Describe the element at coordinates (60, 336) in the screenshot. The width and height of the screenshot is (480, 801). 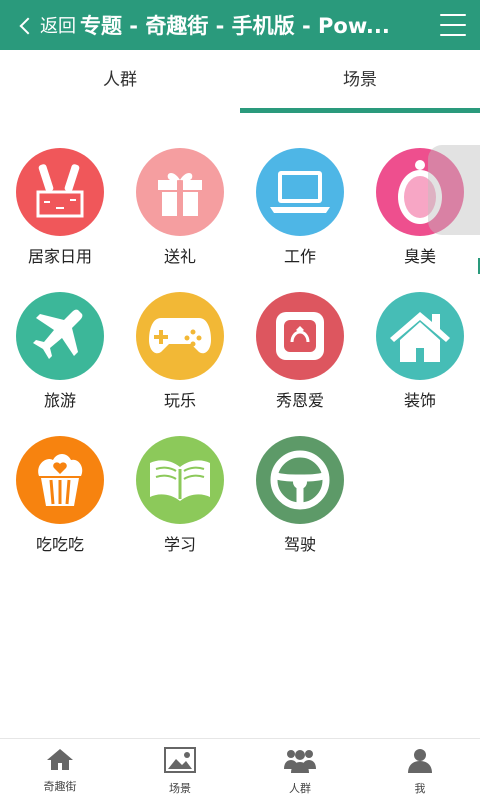
I see `airplane-icon` at that location.